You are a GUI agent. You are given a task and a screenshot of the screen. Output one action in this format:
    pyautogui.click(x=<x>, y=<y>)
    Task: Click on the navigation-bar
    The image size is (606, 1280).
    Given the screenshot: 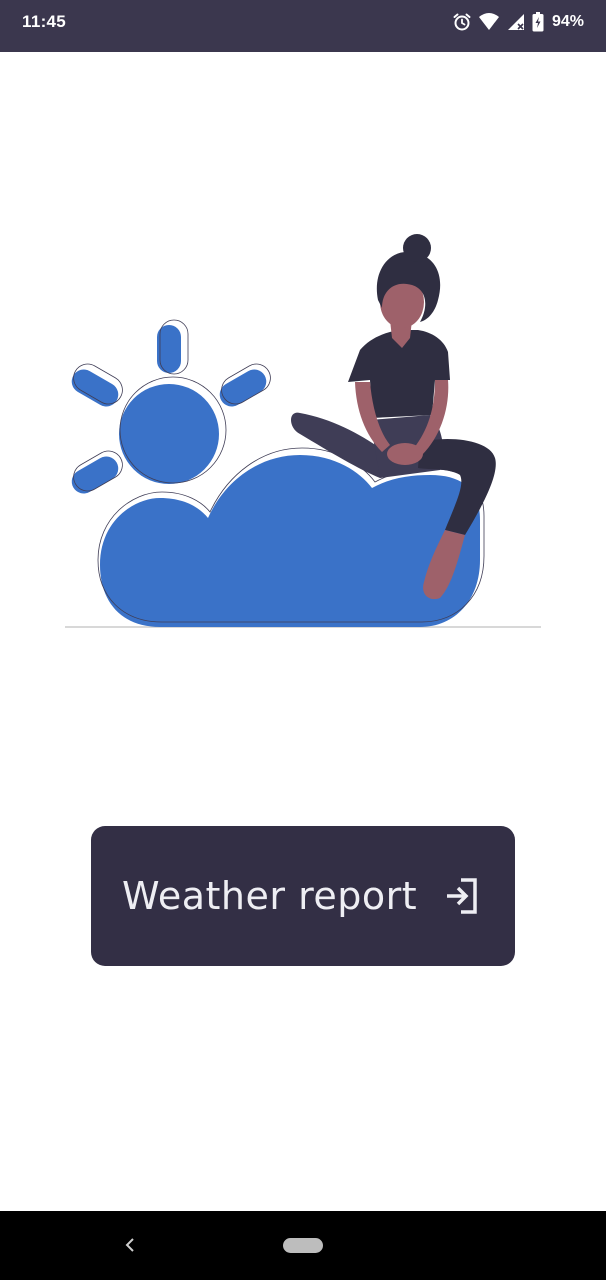 What is the action you would take?
    pyautogui.click(x=303, y=1245)
    